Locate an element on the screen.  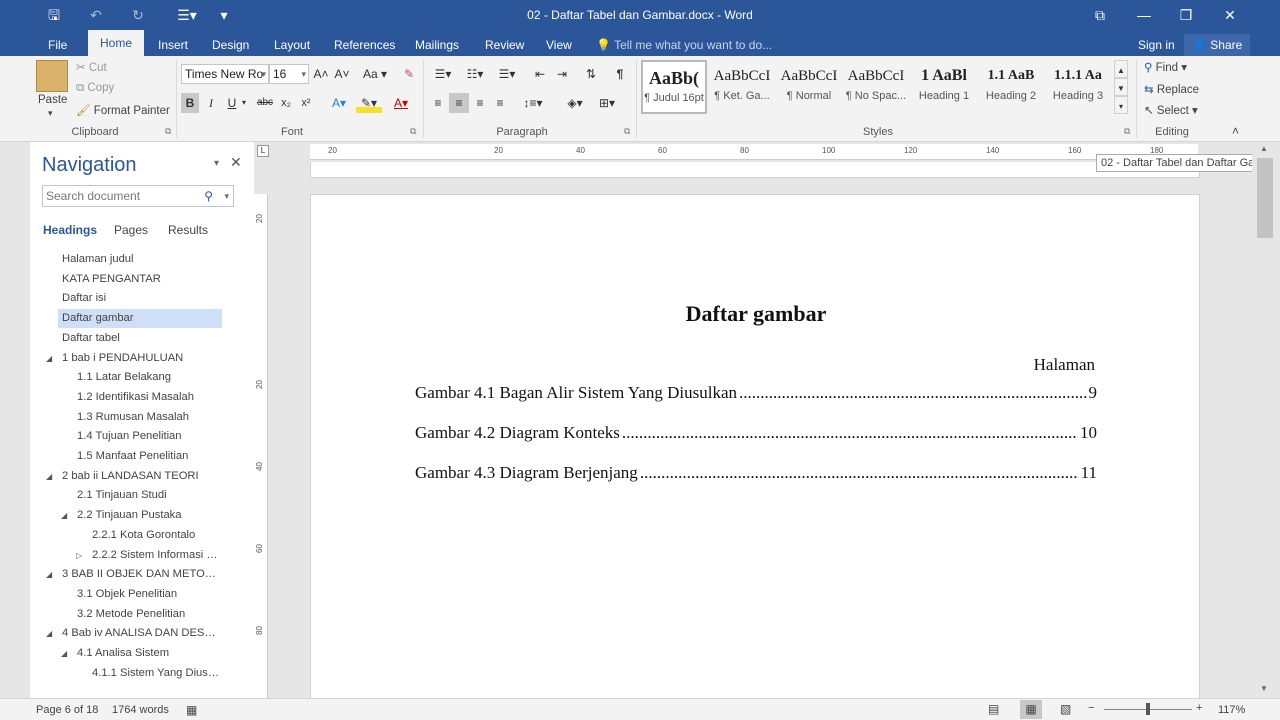
heading-item: 3.2 Metode Penelitian is located at coordinates (147, 614).